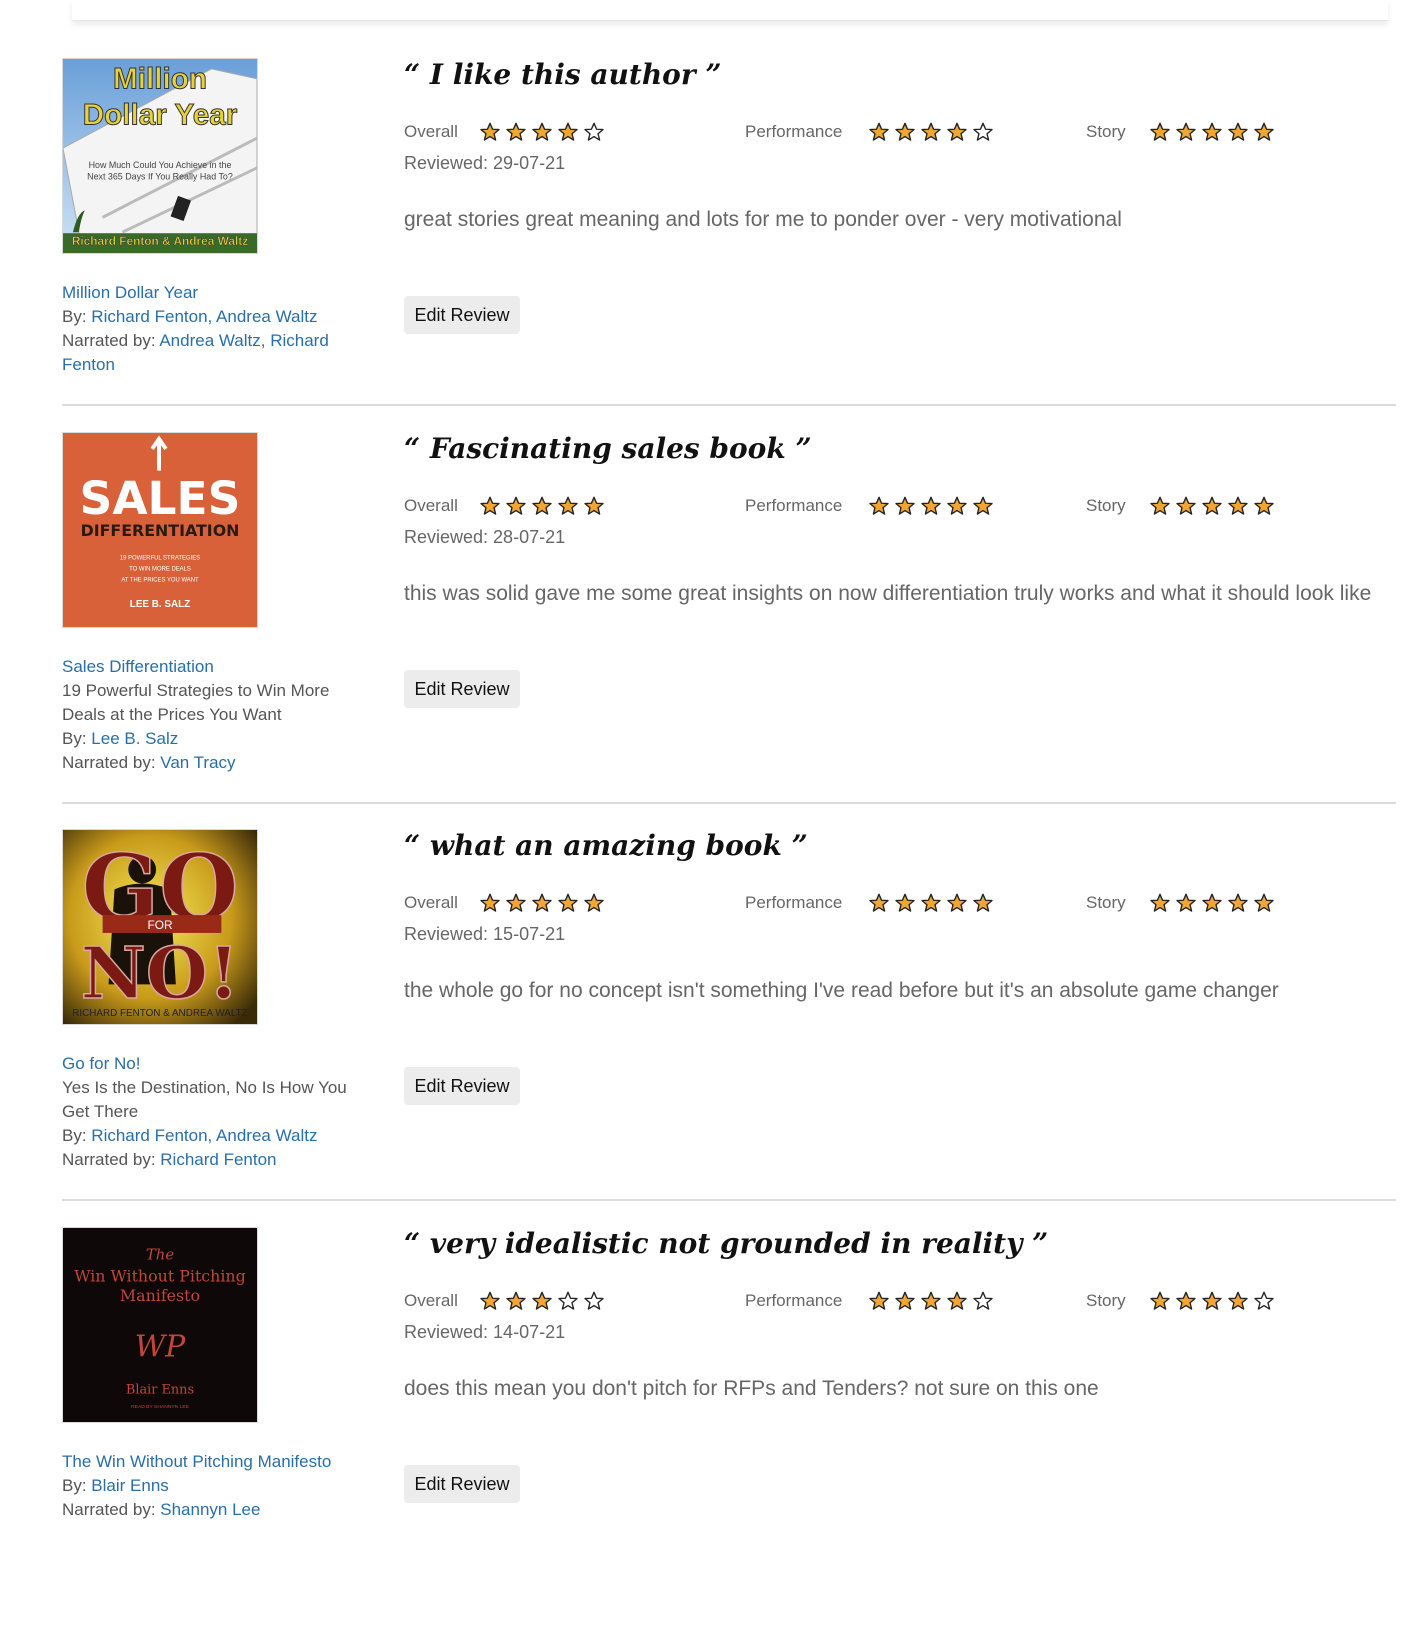 The image size is (1416, 1627). Describe the element at coordinates (794, 1300) in the screenshot. I see `rating-label-performance: Performance` at that location.